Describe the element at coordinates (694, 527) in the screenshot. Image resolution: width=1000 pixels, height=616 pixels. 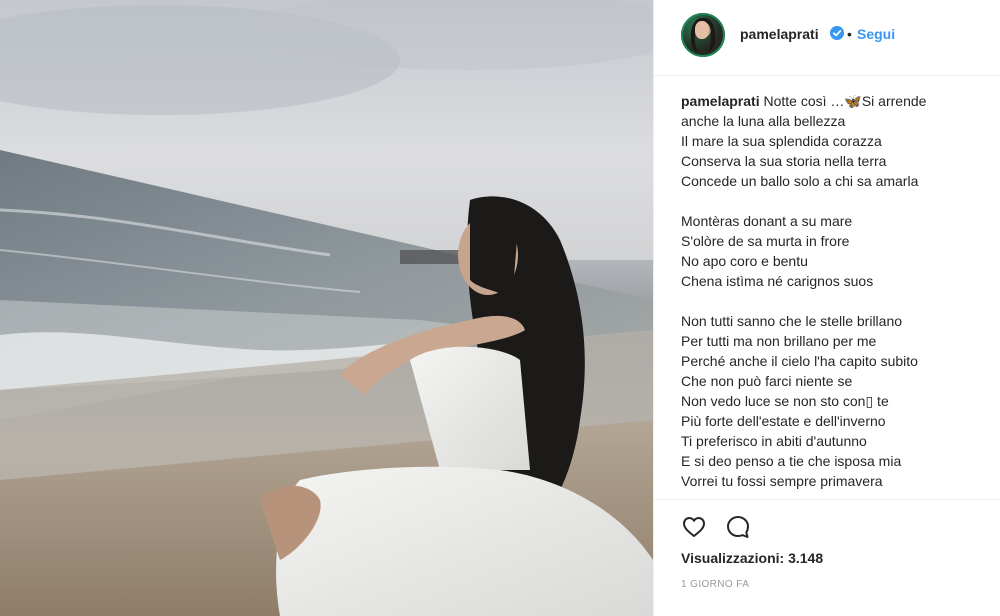
I see `heart-outline-icon` at that location.